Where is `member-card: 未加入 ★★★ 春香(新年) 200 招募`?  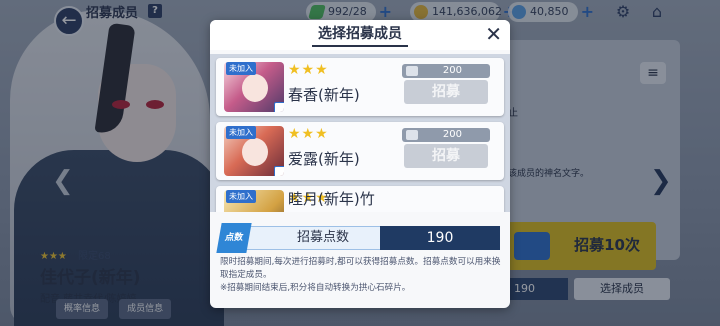 member-card: 未加入 ★★★ 春香(新年) 200 招募 is located at coordinates (360, 87).